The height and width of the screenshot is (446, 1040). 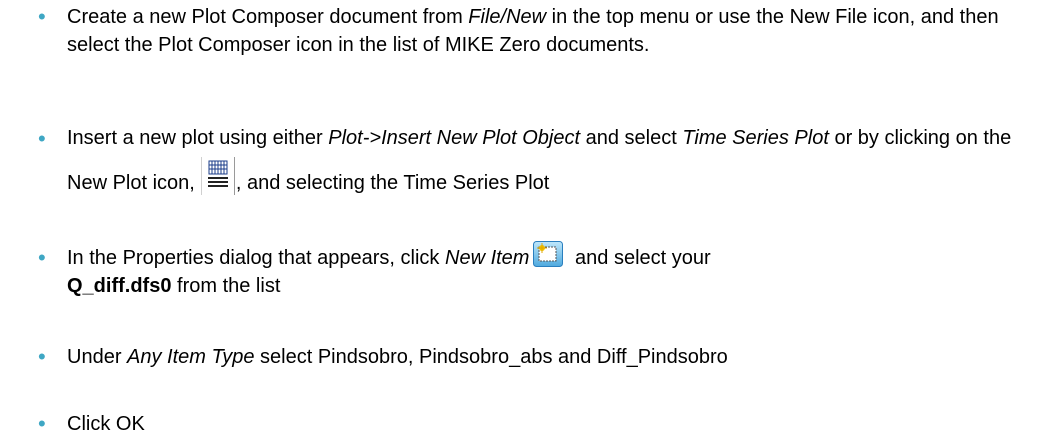 I want to click on list-item-text: Click OK, so click(x=106, y=424).